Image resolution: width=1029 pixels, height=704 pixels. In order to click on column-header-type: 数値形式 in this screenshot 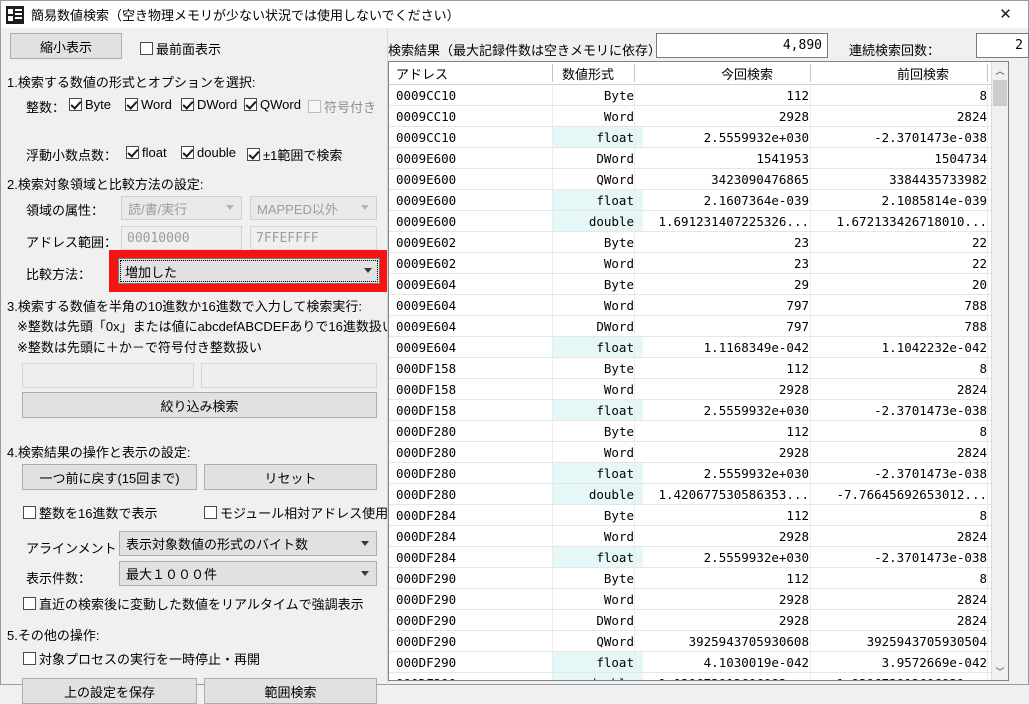, I will do `click(588, 73)`.